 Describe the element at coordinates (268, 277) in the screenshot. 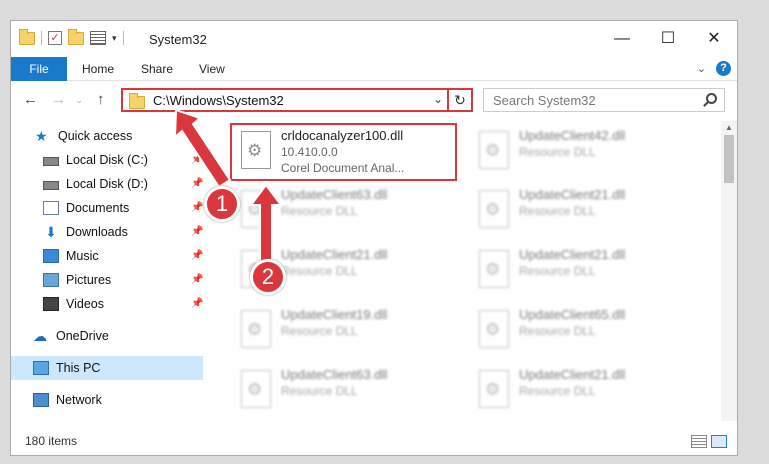

I see `step-badge-2: 2` at that location.